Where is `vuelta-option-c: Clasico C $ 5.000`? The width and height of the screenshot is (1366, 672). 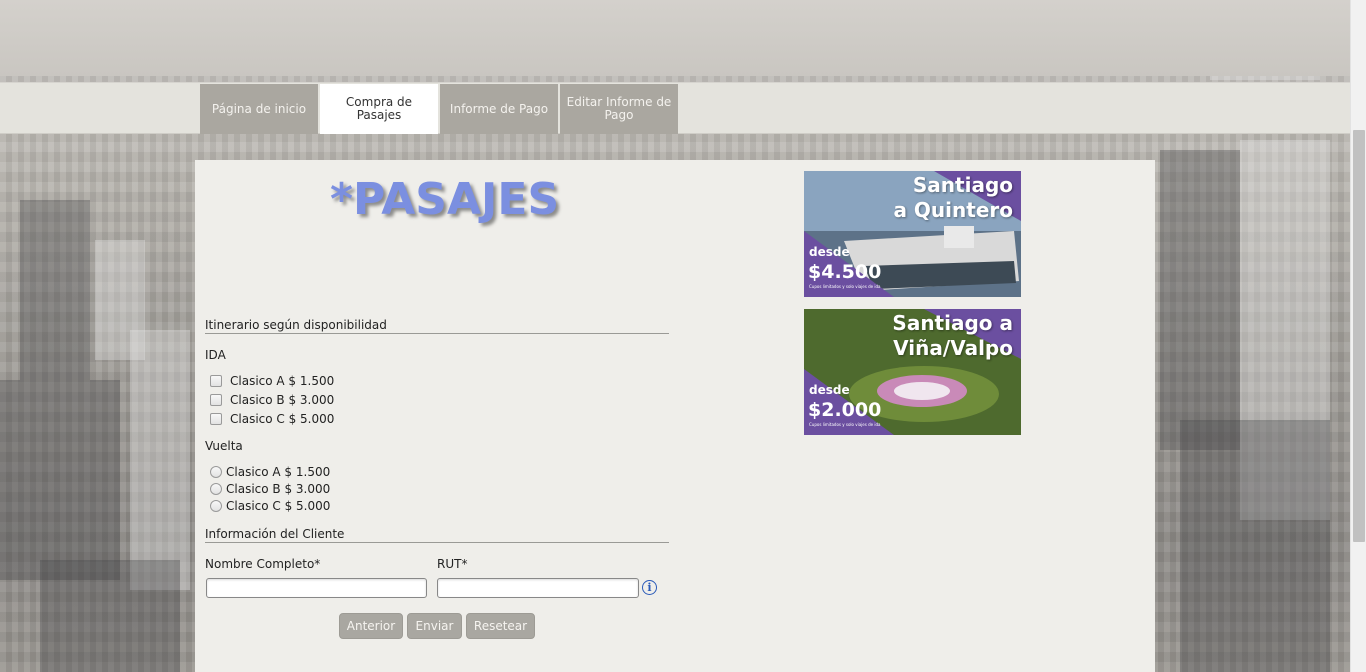 vuelta-option-c: Clasico C $ 5.000 is located at coordinates (270, 506).